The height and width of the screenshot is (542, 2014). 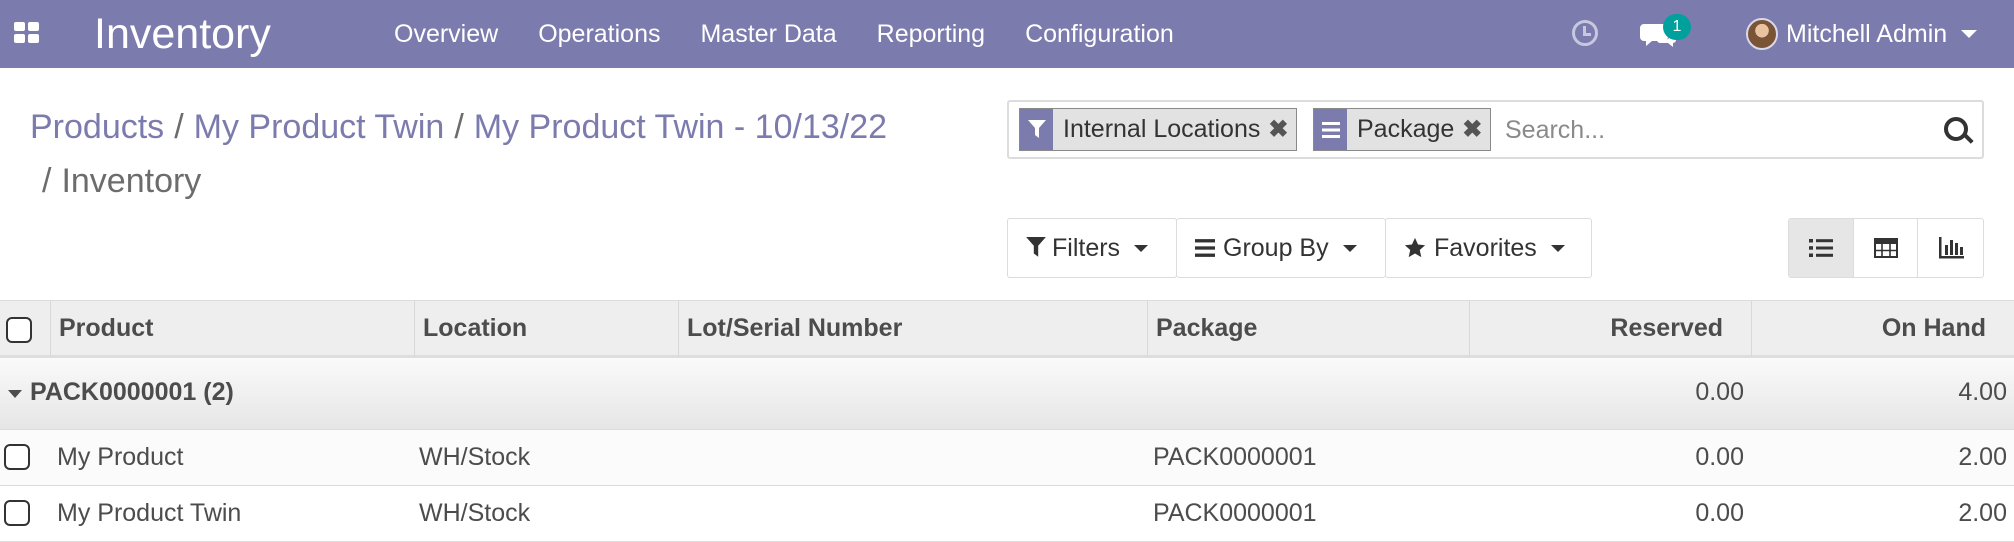 What do you see at coordinates (1719, 392) in the screenshot?
I see `group-reserved-total: 0.00` at bounding box center [1719, 392].